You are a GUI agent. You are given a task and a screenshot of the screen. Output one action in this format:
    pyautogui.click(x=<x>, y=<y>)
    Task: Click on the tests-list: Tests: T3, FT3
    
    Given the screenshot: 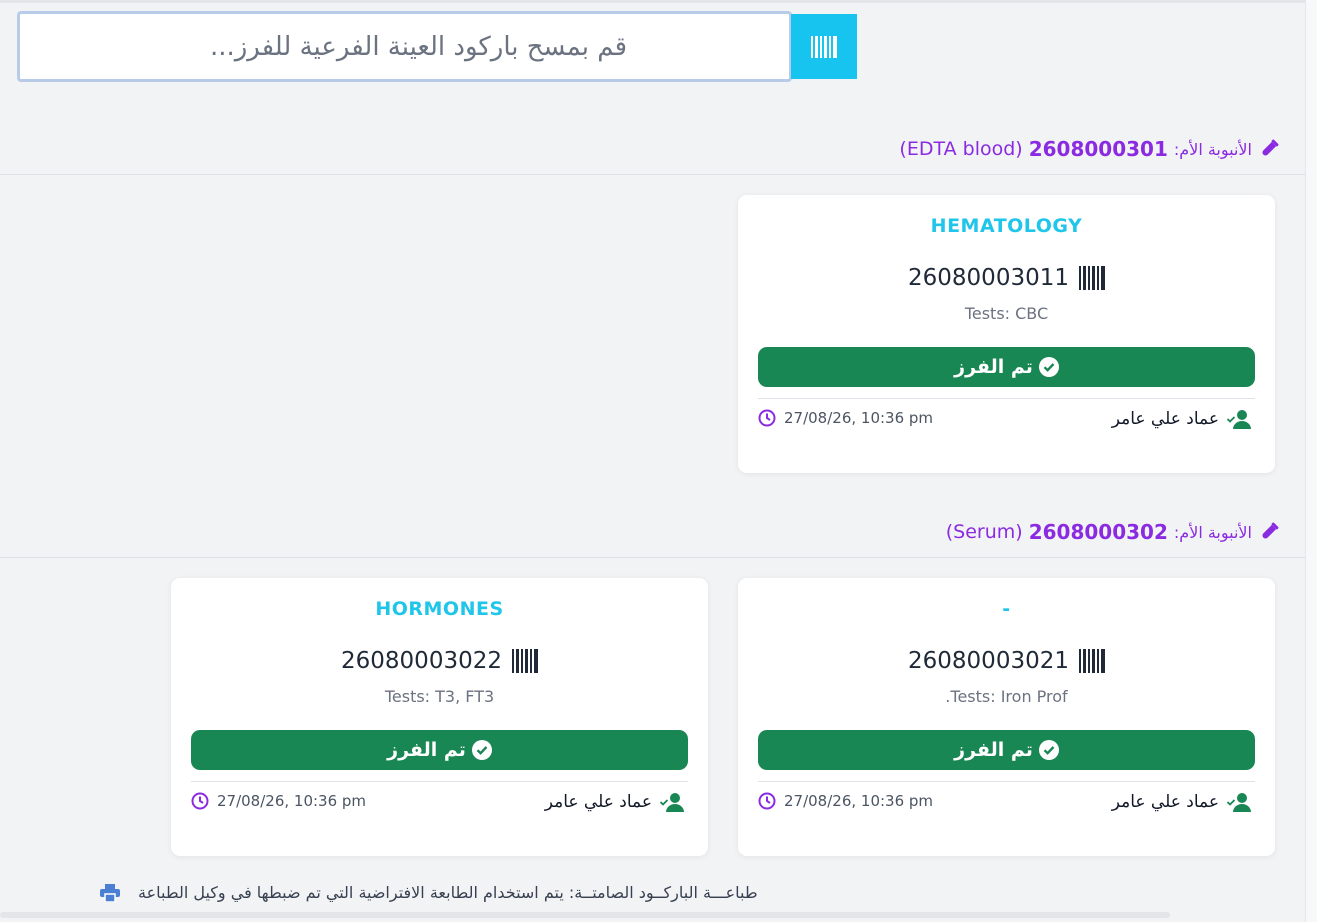 What is the action you would take?
    pyautogui.click(x=439, y=696)
    